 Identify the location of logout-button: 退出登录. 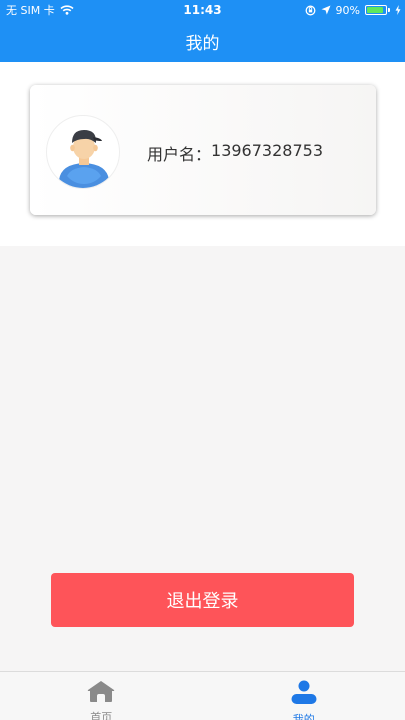
(202, 600).